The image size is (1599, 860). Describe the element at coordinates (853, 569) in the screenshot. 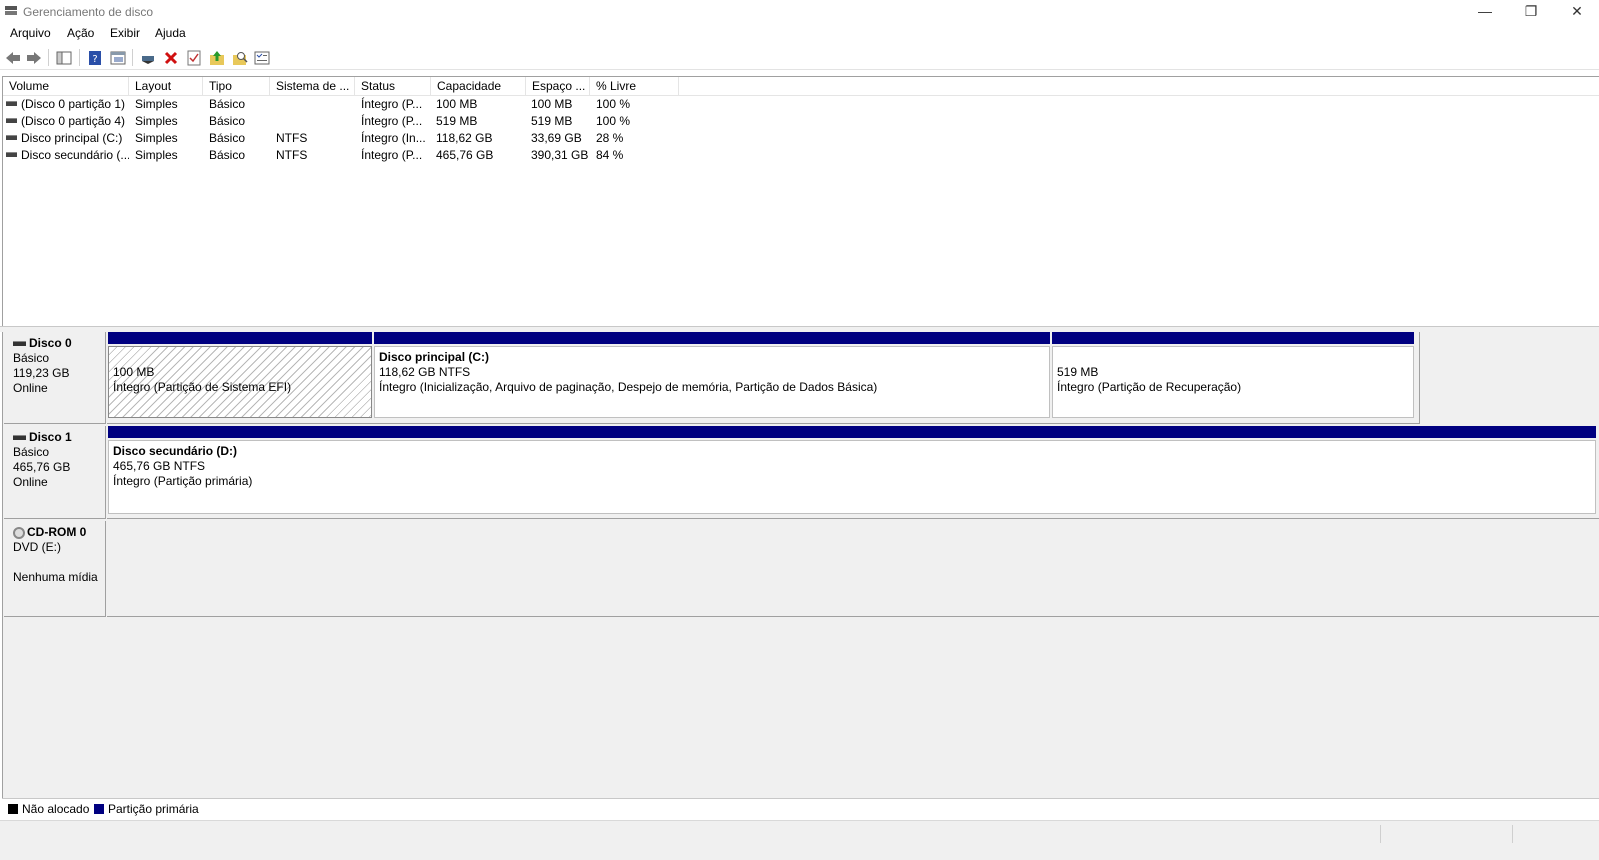

I see `cdrom-0-area` at that location.